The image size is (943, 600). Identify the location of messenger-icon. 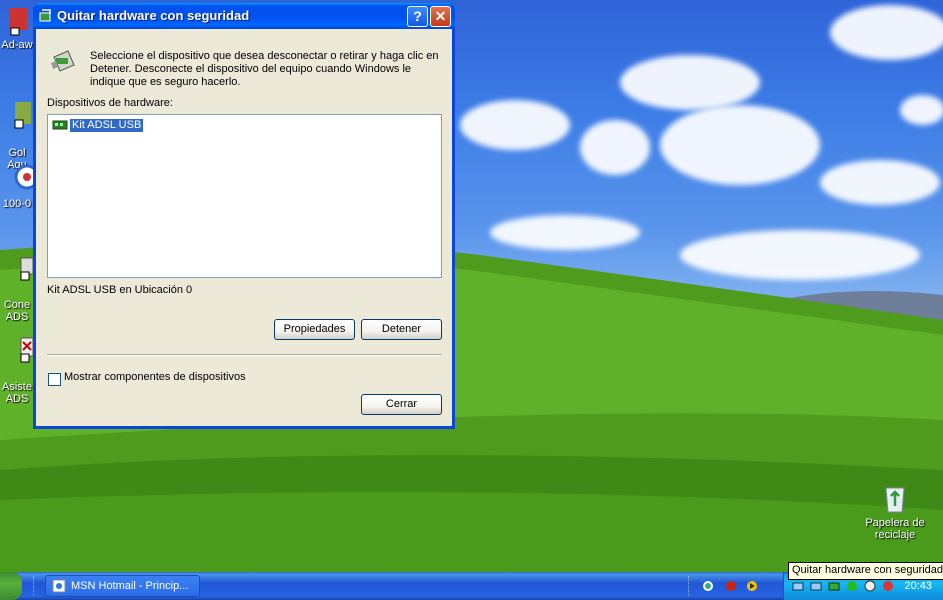
(708, 586).